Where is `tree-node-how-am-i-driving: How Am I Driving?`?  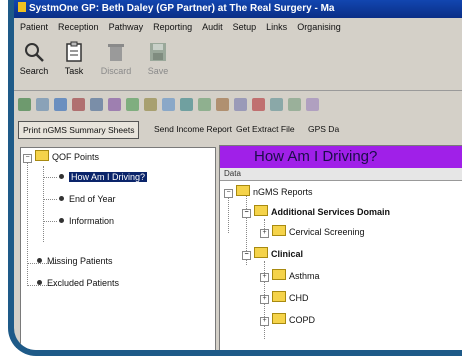 tree-node-how-am-i-driving: How Am I Driving? is located at coordinates (102, 177).